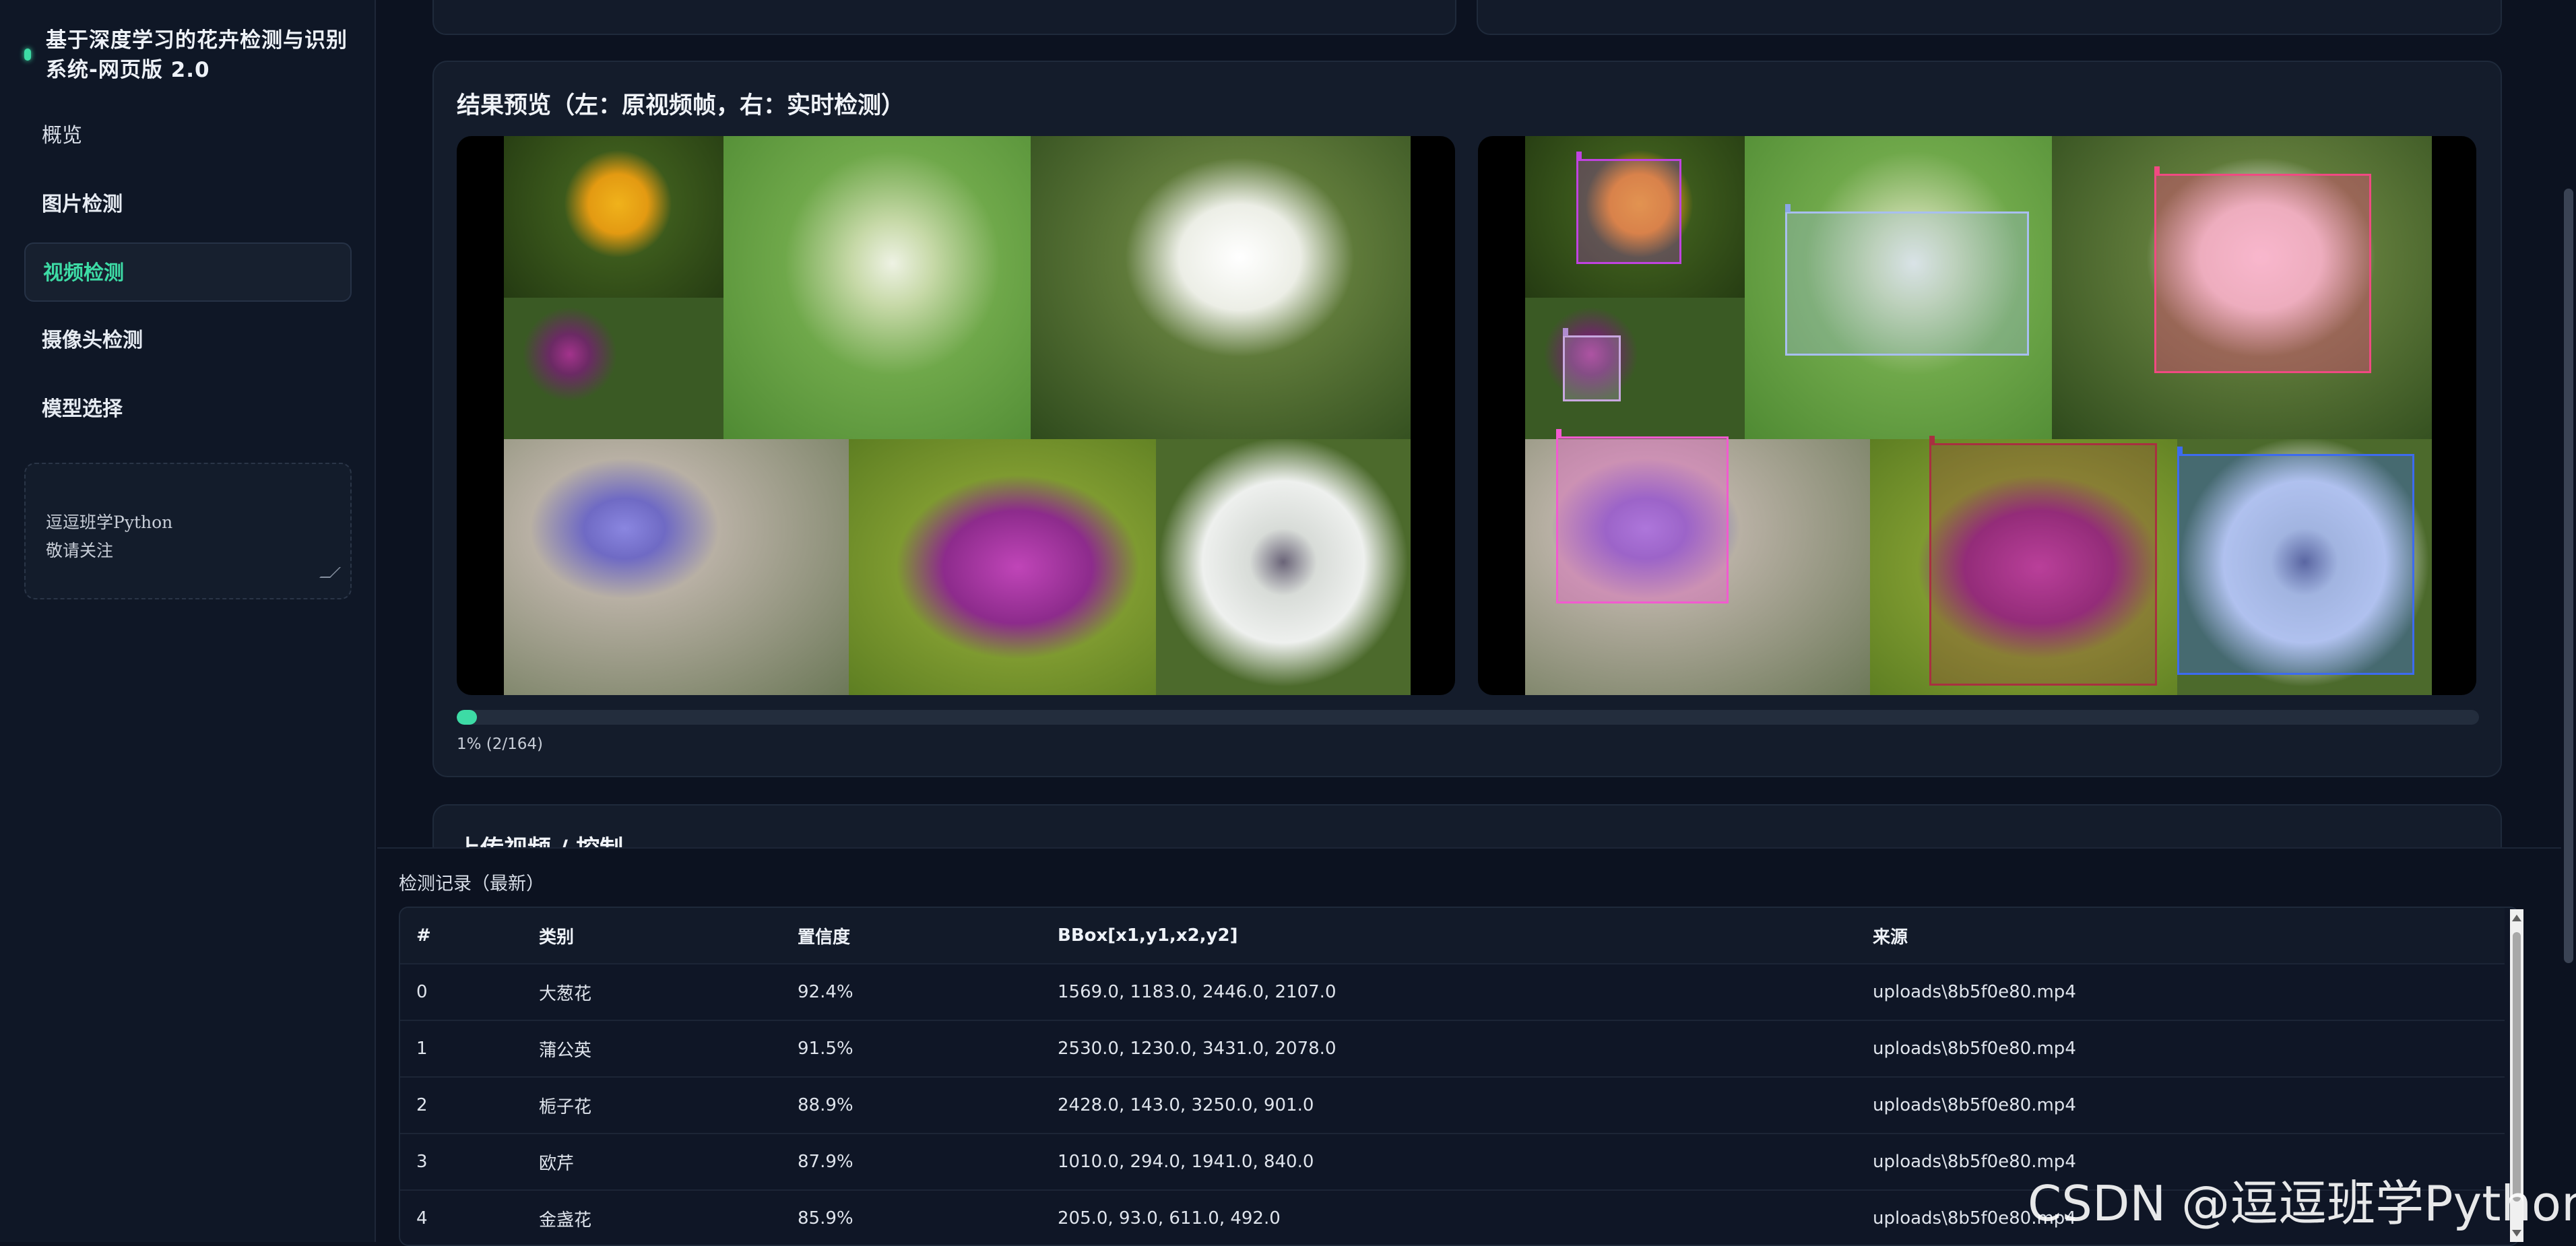  What do you see at coordinates (652, 1105) in the screenshot?
I see `table-cell: 栀子花` at bounding box center [652, 1105].